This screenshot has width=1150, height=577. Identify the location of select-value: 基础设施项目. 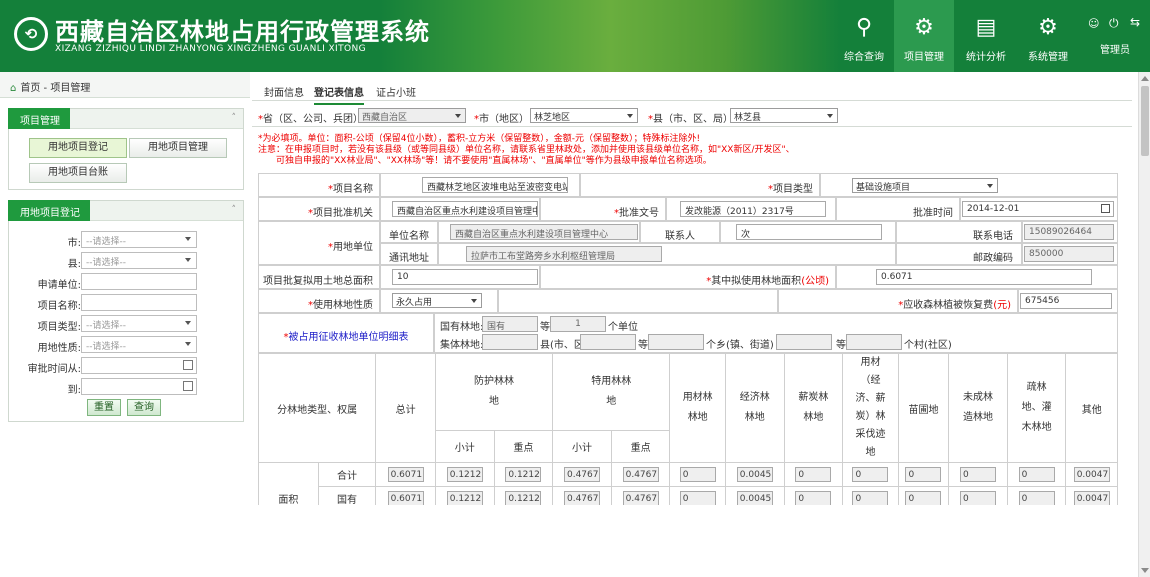
(883, 188).